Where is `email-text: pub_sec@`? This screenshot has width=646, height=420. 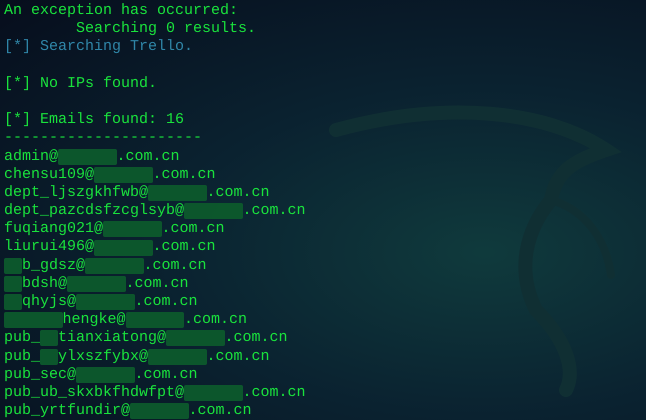 email-text: pub_sec@ is located at coordinates (40, 375).